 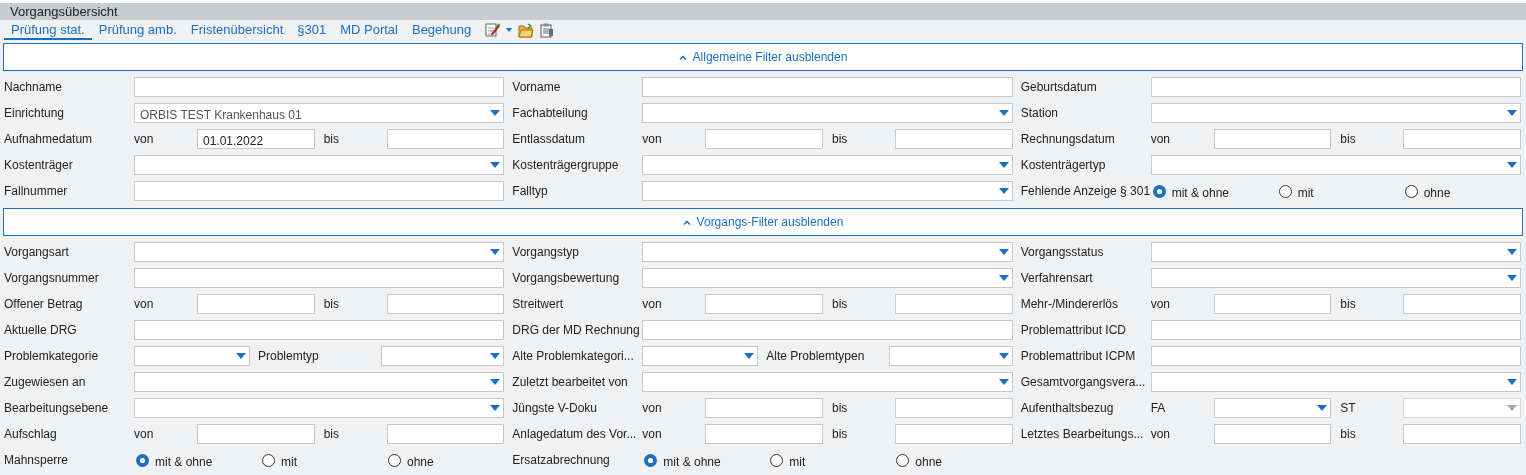 What do you see at coordinates (1348, 408) in the screenshot?
I see `field-label: ST` at bounding box center [1348, 408].